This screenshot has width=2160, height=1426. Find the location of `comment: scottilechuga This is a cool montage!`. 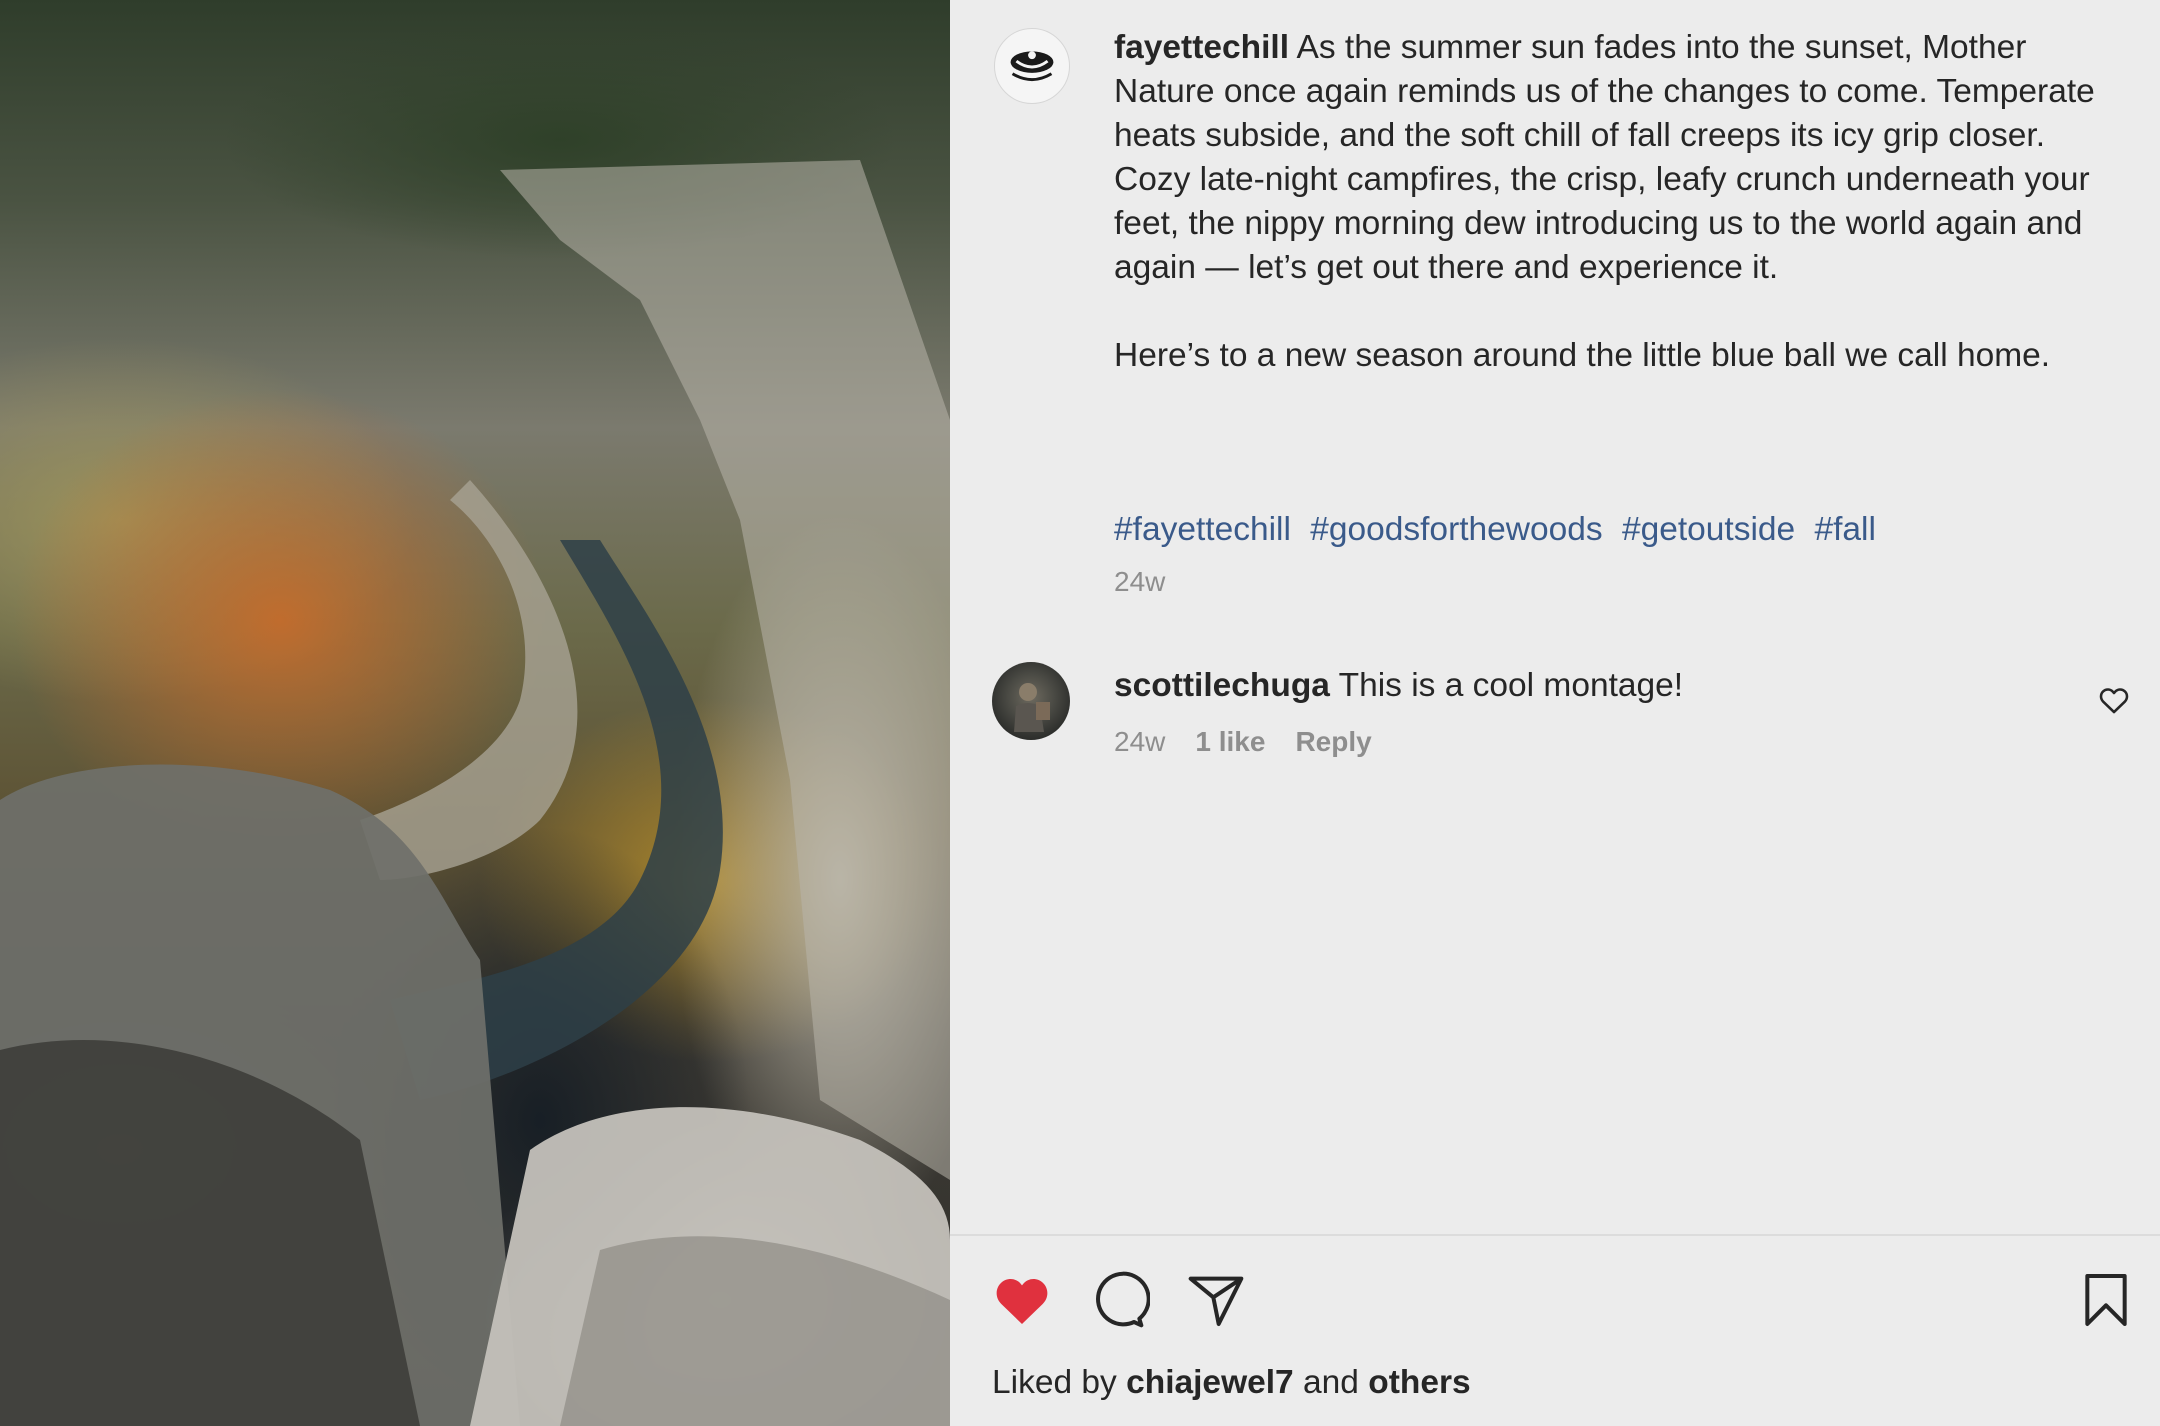

comment: scottilechuga This is a cool montage! is located at coordinates (1564, 686).